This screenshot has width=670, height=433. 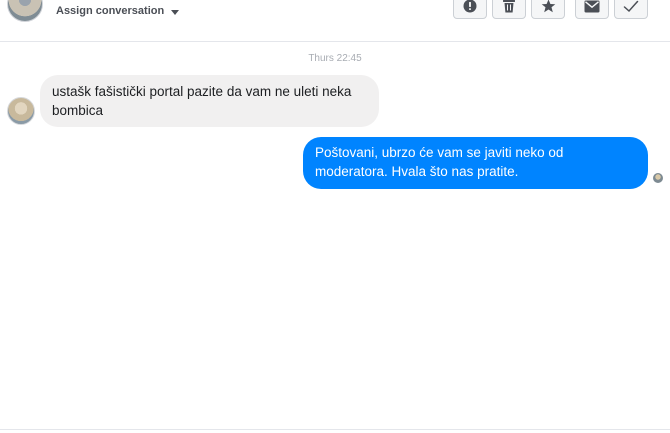 I want to click on mark-unread-button, so click(x=592, y=9).